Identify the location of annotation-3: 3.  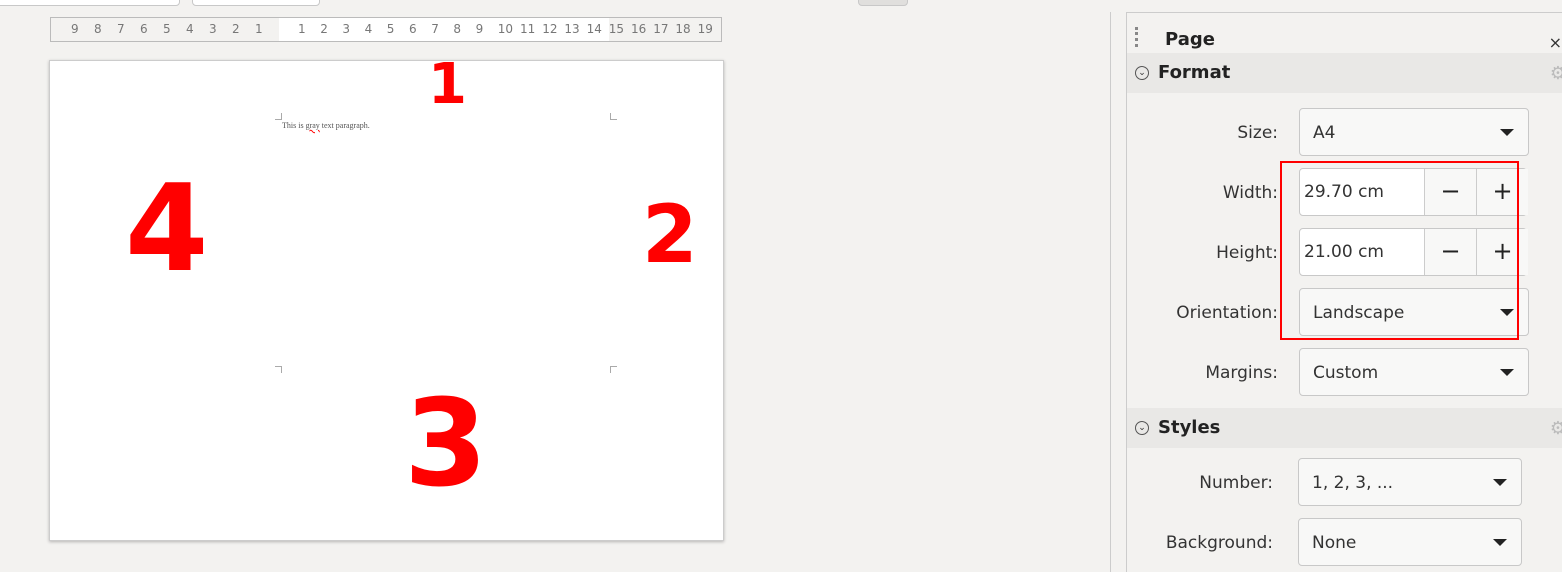
(446, 444).